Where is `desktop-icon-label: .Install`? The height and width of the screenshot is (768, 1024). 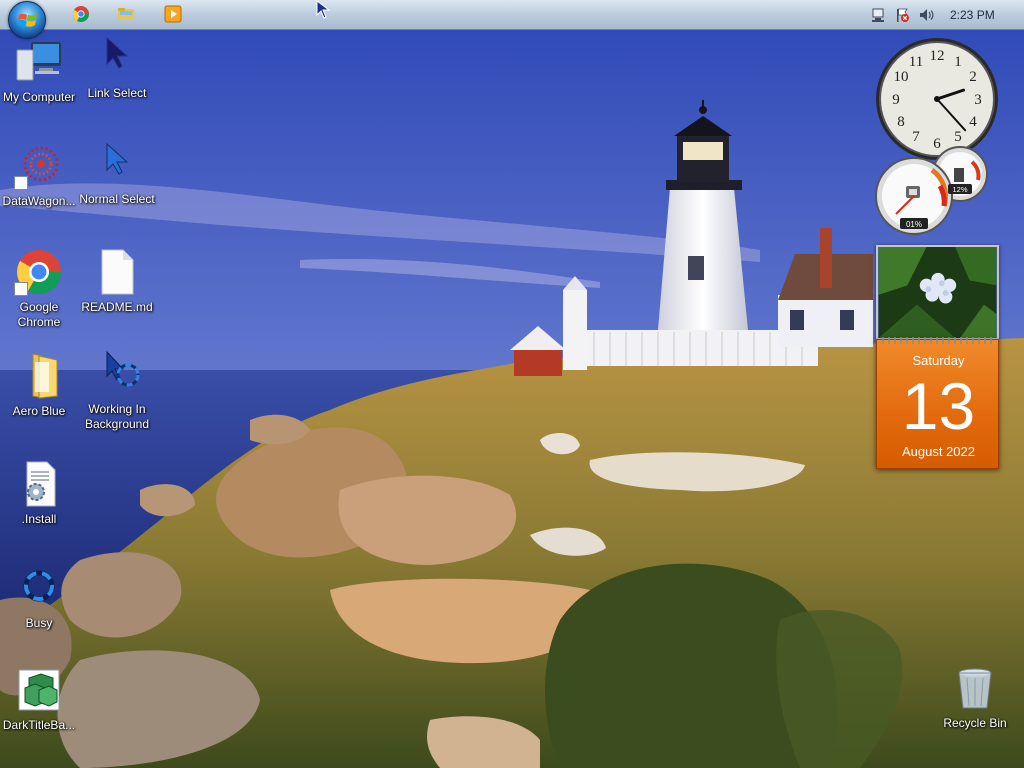 desktop-icon-label: .Install is located at coordinates (39, 519).